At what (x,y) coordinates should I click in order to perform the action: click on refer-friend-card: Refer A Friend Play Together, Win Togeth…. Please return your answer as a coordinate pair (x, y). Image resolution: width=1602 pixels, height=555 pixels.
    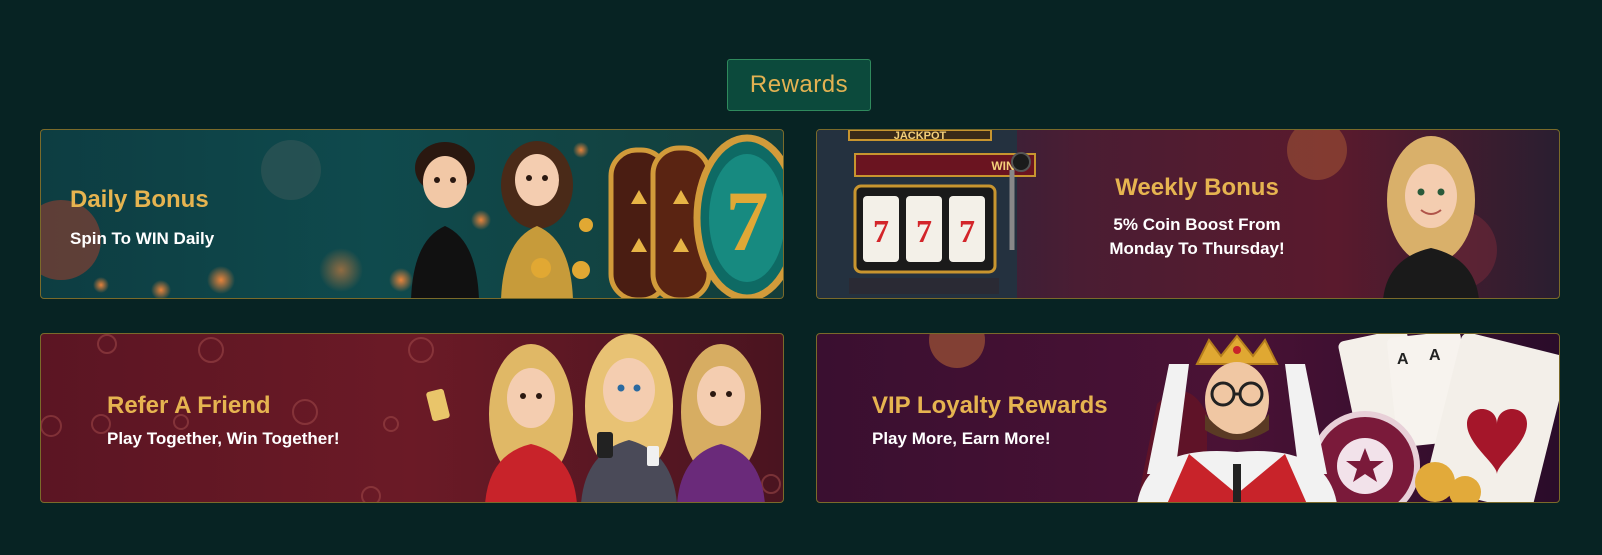
    Looking at the image, I should click on (412, 418).